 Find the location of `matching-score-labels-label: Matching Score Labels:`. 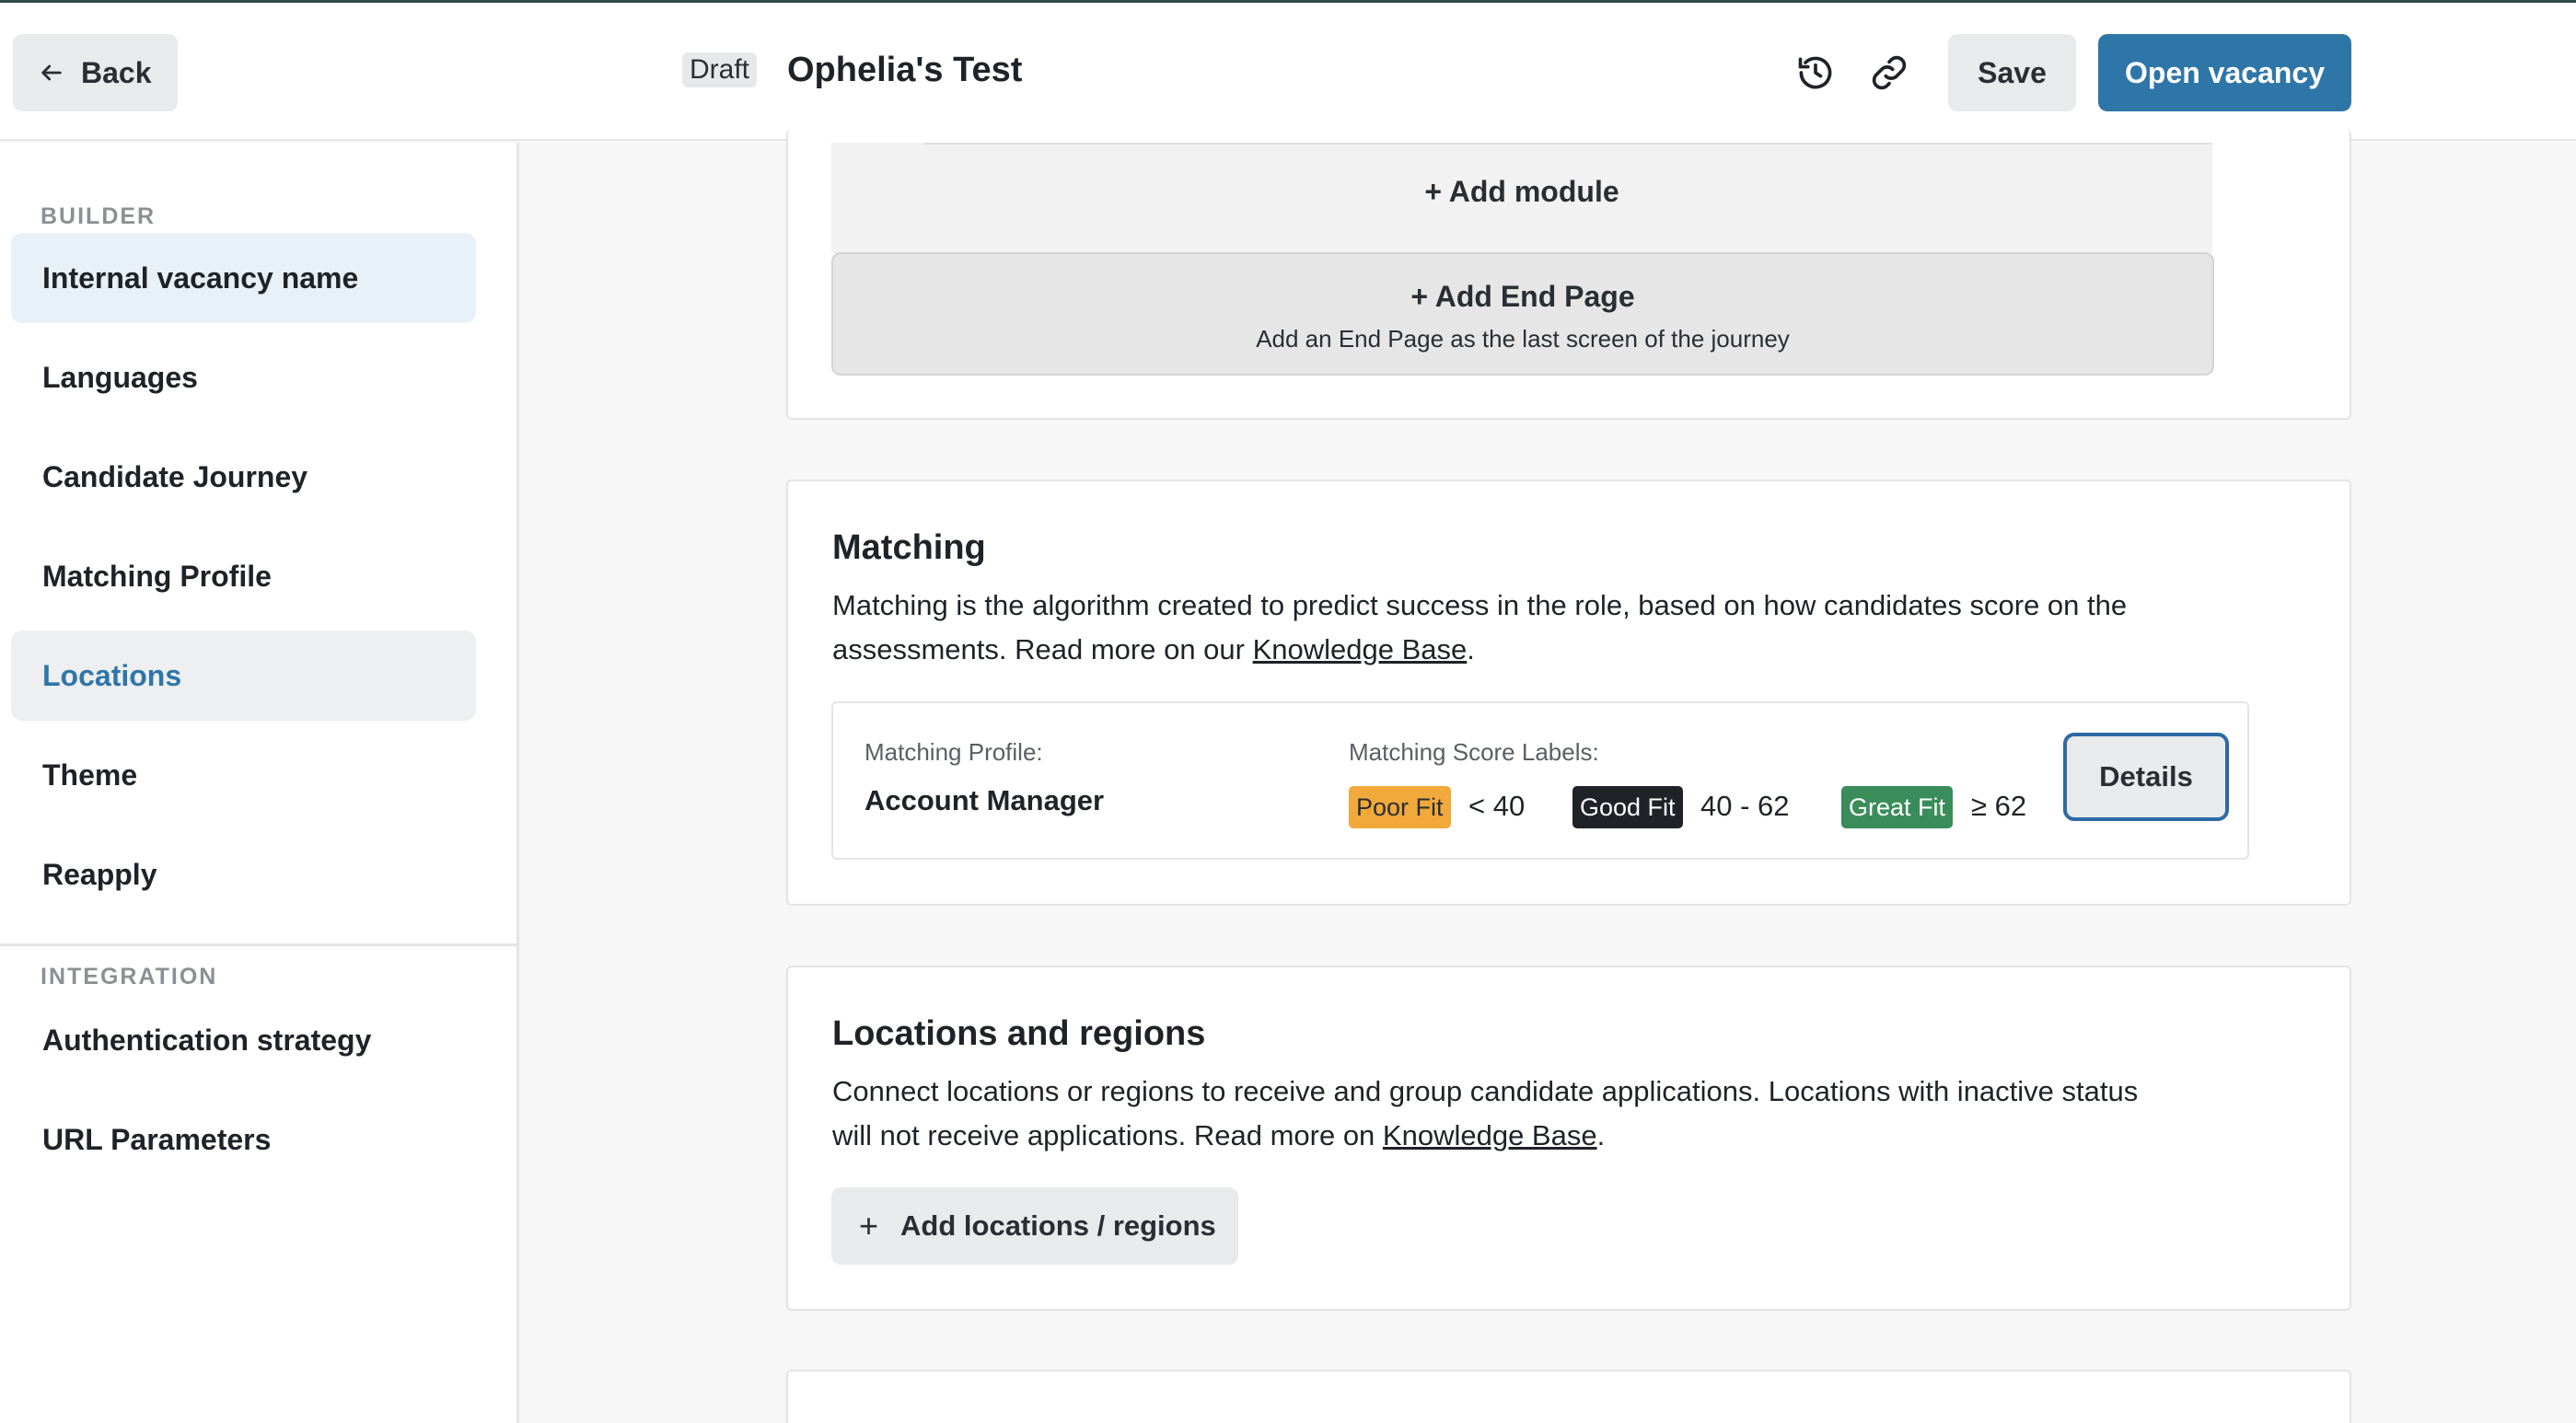

matching-score-labels-label: Matching Score Labels: is located at coordinates (1474, 752).